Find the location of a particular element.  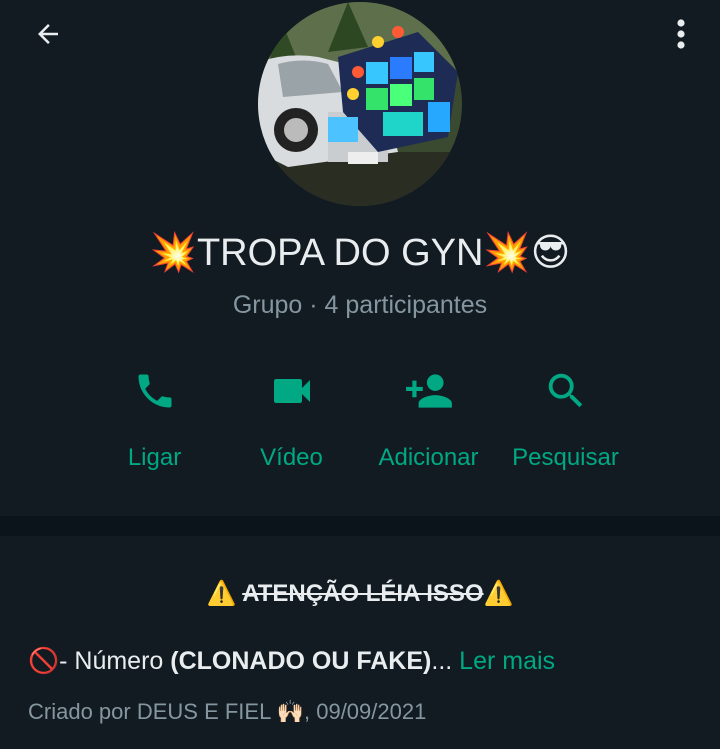

search-icon is located at coordinates (565, 390).